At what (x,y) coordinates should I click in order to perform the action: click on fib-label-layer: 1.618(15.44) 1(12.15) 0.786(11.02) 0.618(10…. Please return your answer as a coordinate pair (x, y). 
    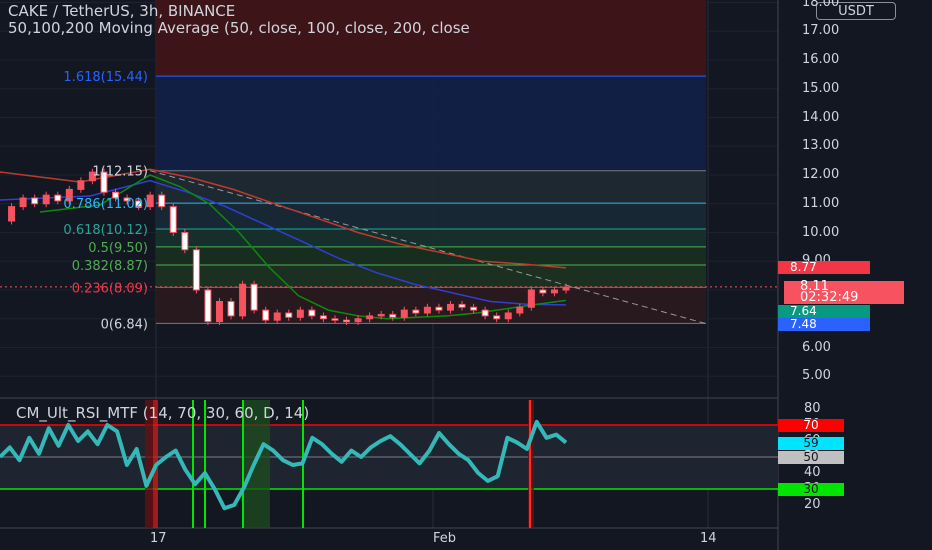
    Looking at the image, I should click on (105, 201).